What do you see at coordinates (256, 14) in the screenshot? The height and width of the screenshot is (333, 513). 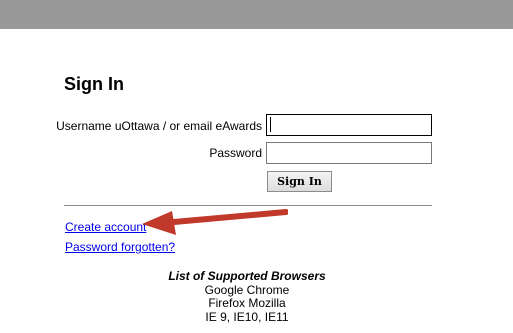 I see `top-bar` at bounding box center [256, 14].